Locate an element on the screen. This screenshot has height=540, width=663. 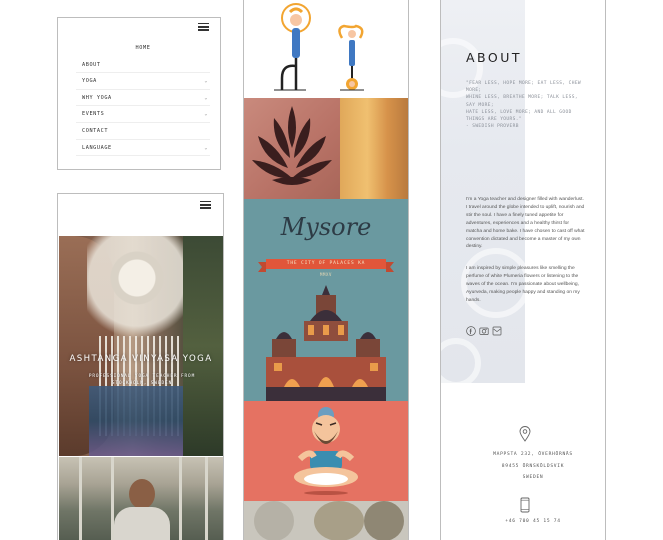
menu-item-label: HOME is located at coordinates (143, 48).